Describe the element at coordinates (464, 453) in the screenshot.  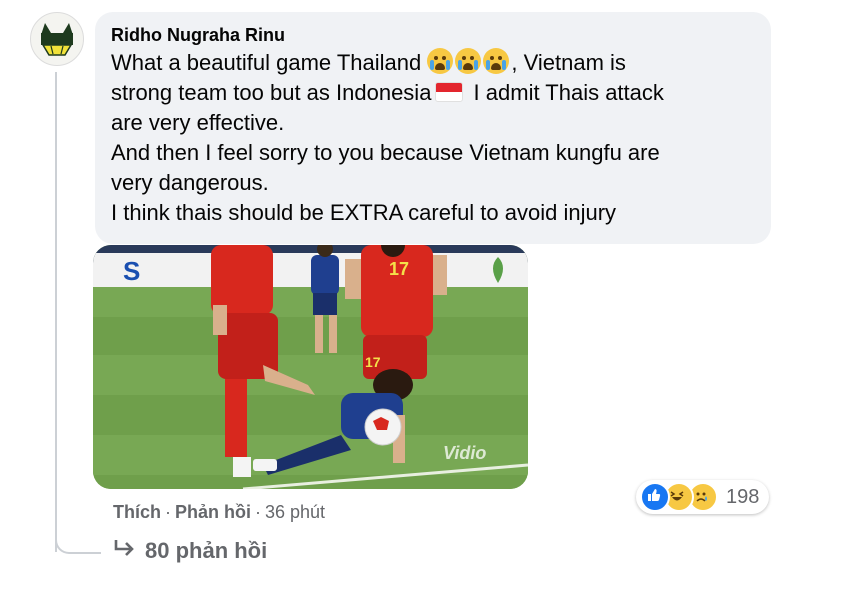
I see `watermark: Vidio` at that location.